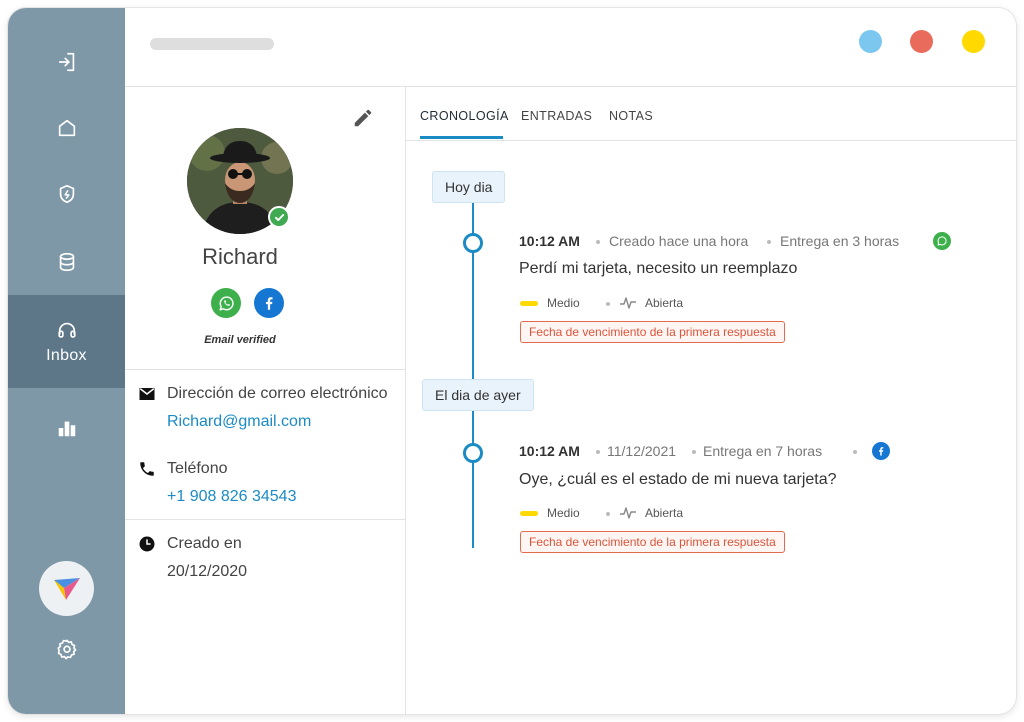 This screenshot has height=722, width=1024. I want to click on verified-check-icon, so click(279, 217).